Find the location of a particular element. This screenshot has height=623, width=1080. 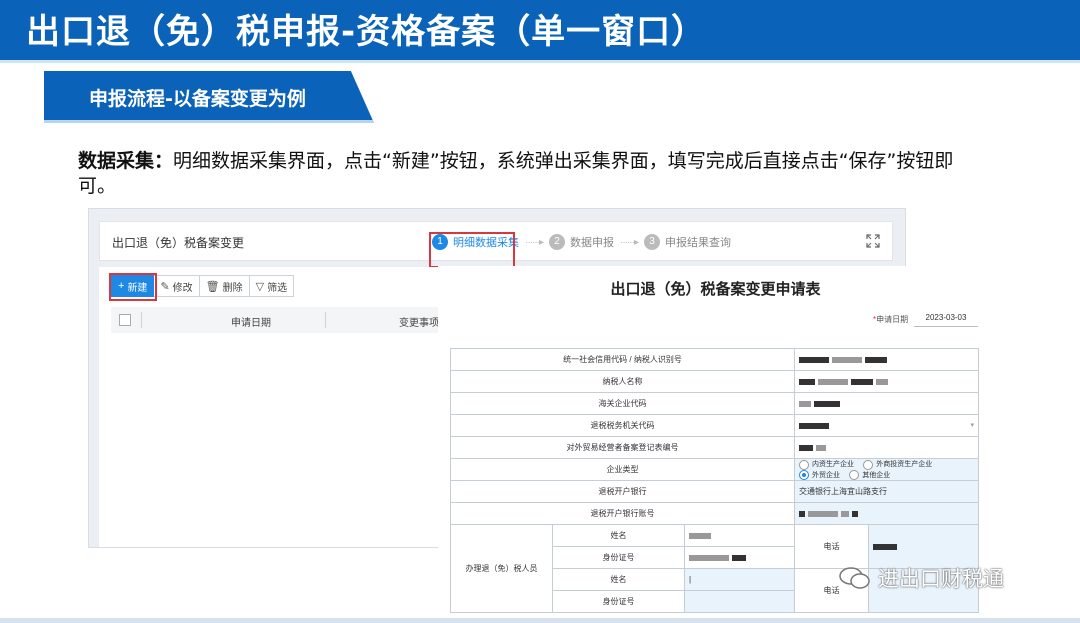

footer-divider is located at coordinates (540, 620).